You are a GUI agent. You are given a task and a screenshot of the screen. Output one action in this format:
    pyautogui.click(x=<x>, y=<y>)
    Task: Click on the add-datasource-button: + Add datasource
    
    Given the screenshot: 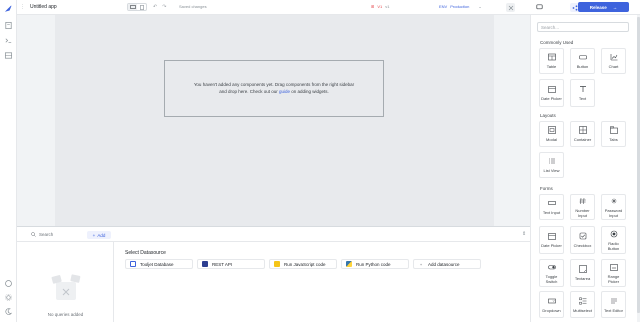 What is the action you would take?
    pyautogui.click(x=447, y=264)
    